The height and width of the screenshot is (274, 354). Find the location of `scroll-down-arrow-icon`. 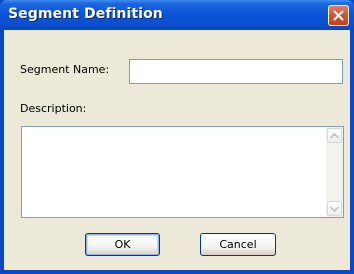

scroll-down-arrow-icon is located at coordinates (334, 208).